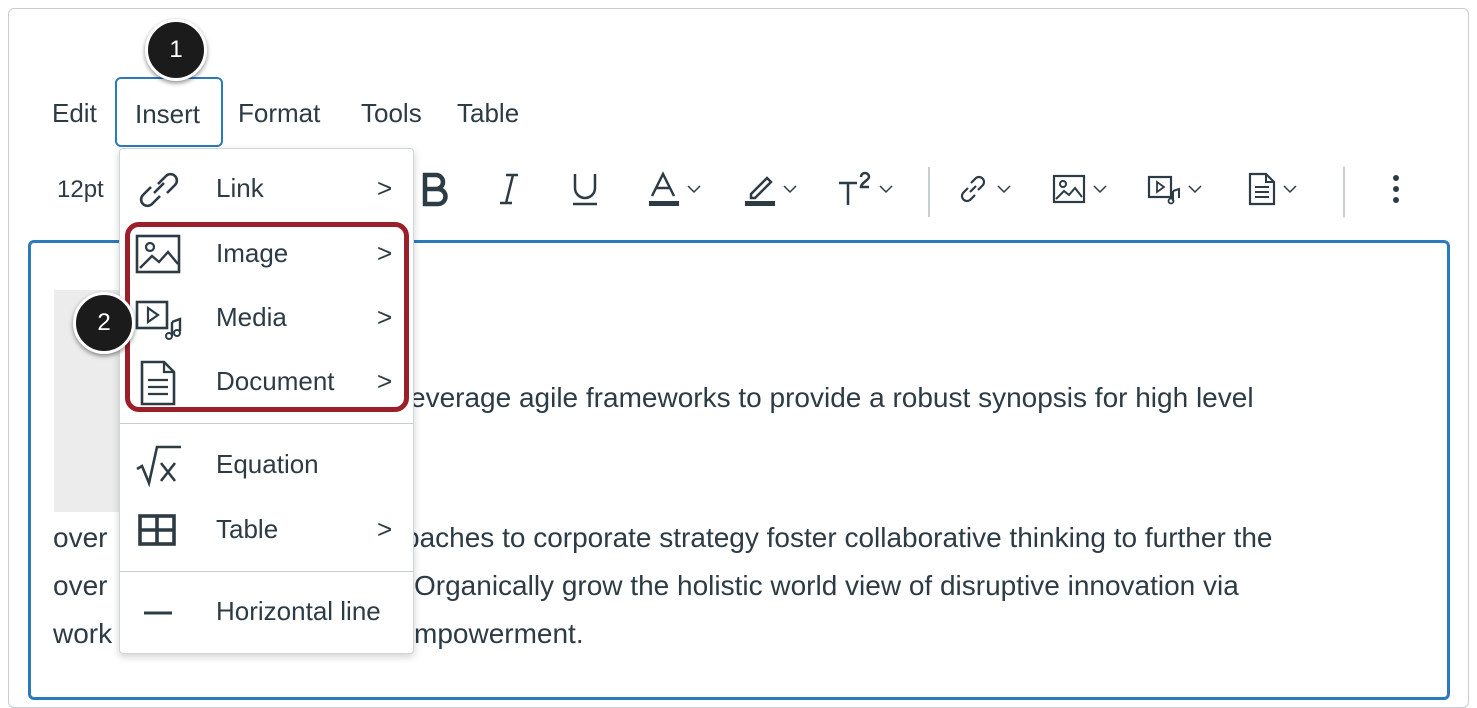 Image resolution: width=1477 pixels, height=708 pixels. Describe the element at coordinates (664, 188) in the screenshot. I see `text-color-icon` at that location.